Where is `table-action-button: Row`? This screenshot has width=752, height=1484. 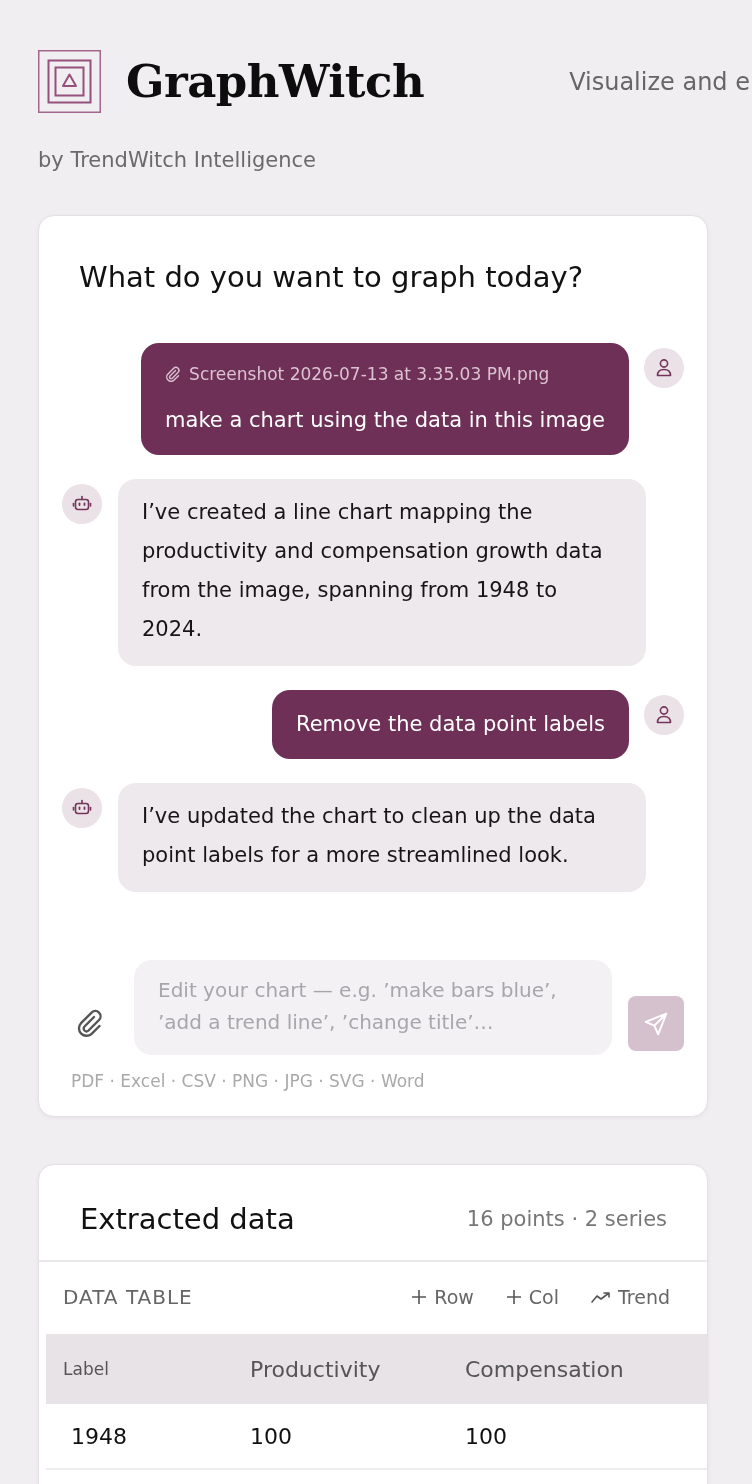 table-action-button: Row is located at coordinates (442, 1297).